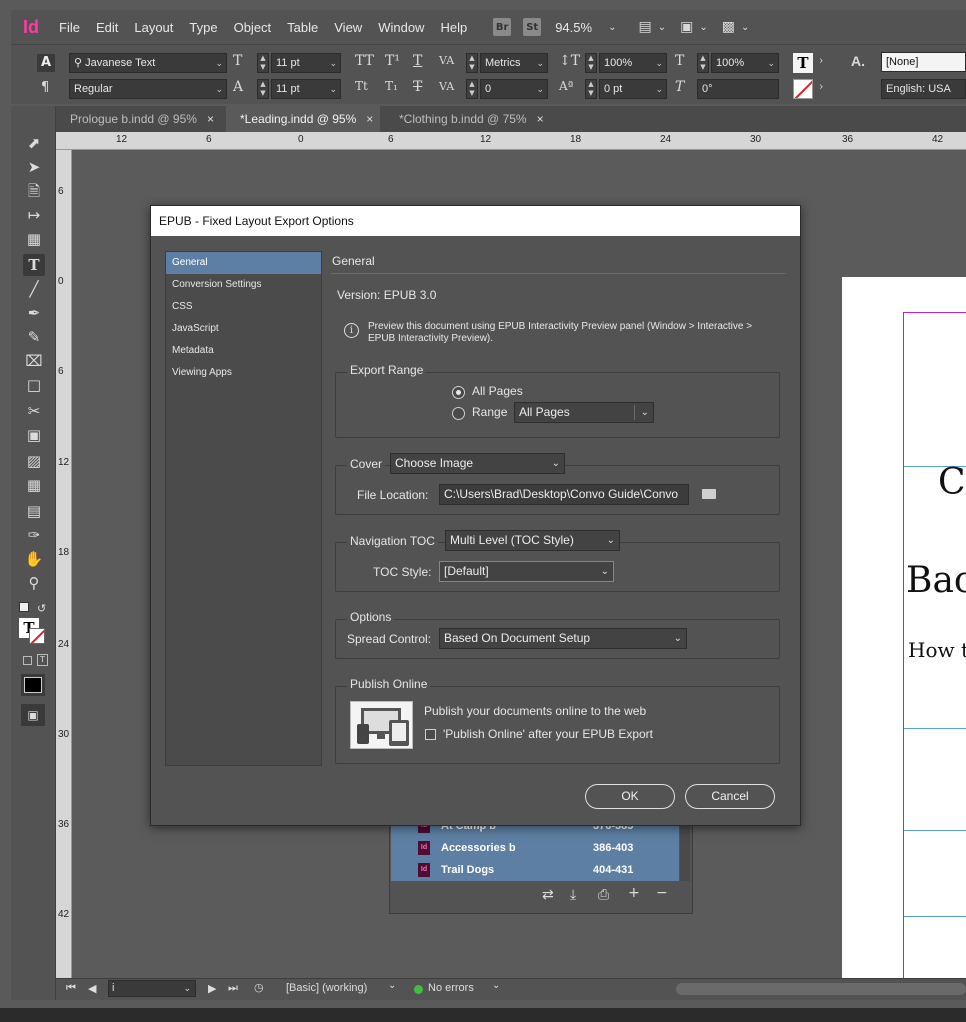 Image resolution: width=966 pixels, height=1022 pixels. Describe the element at coordinates (591, 63) in the screenshot. I see `vertical-scale-stepper: ▲ ▼` at that location.